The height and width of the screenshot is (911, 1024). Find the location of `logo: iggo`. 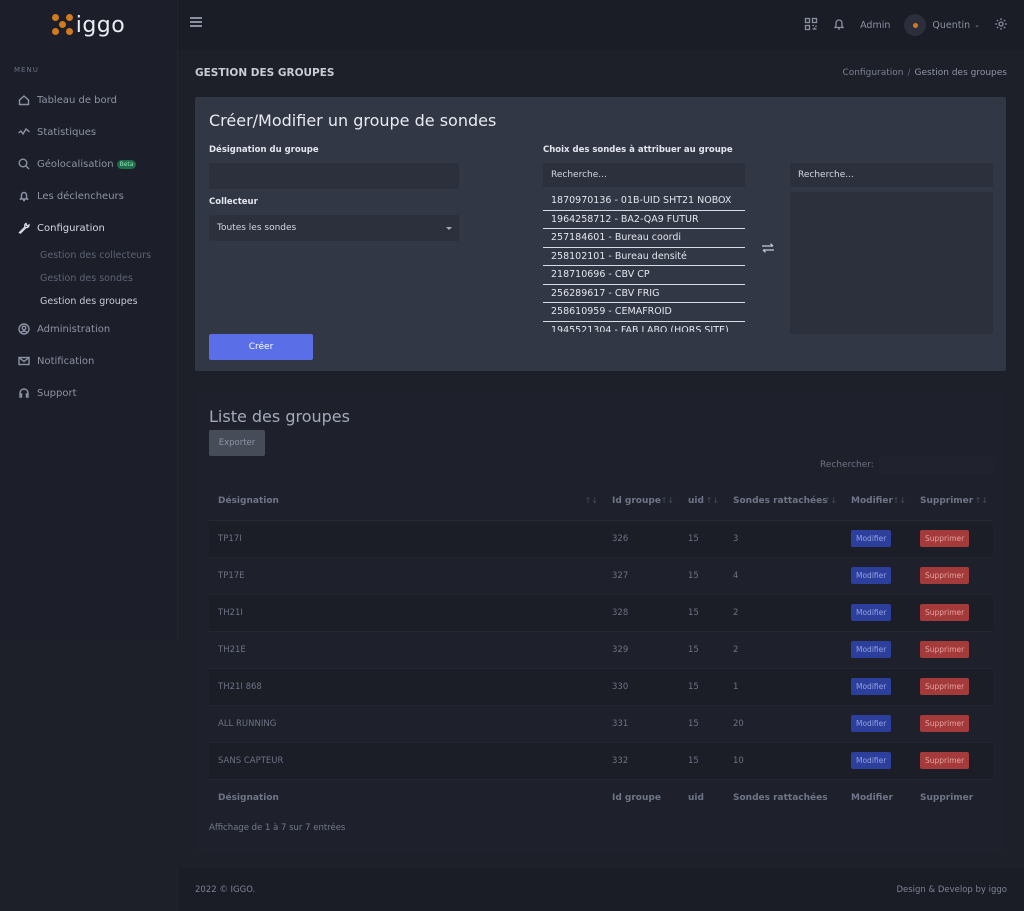

logo: iggo is located at coordinates (88, 25).